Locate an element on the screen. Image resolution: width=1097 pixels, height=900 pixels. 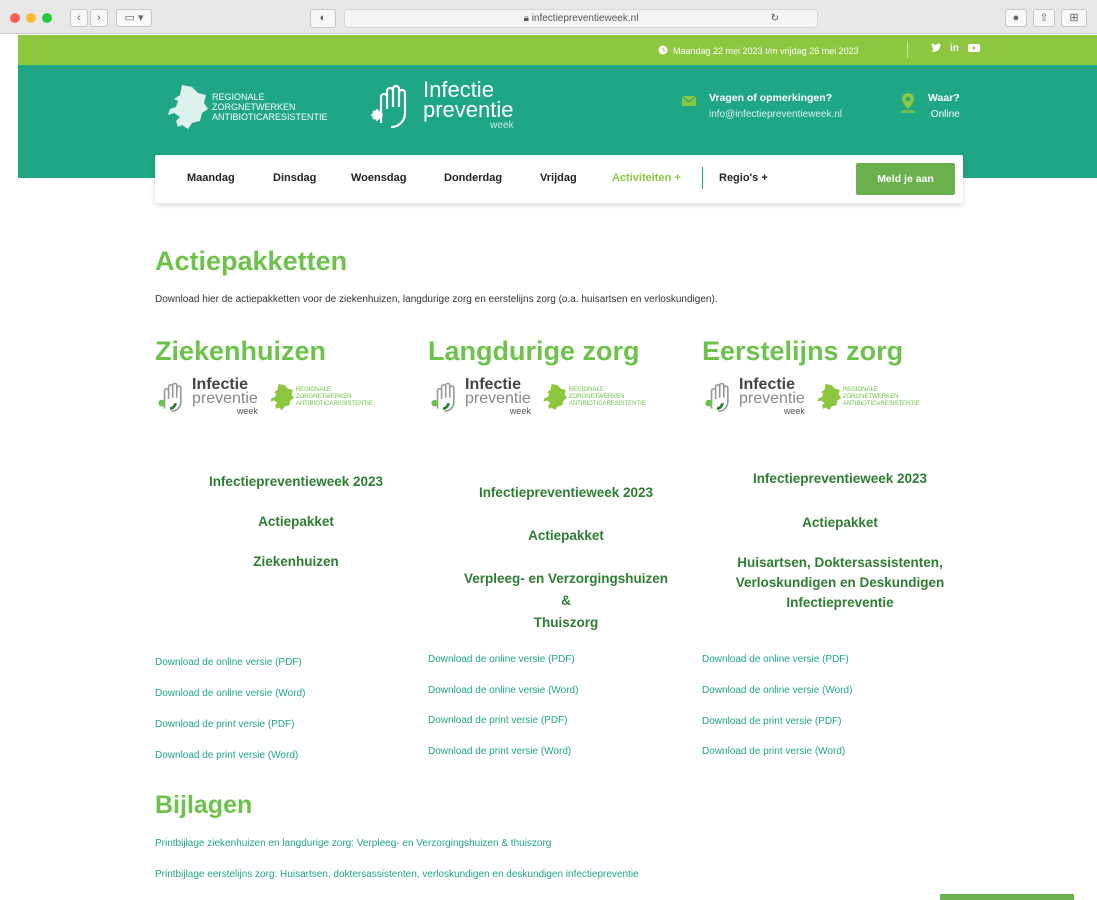
sidebar-toggle-button: ▭ ▾ is located at coordinates (134, 18).